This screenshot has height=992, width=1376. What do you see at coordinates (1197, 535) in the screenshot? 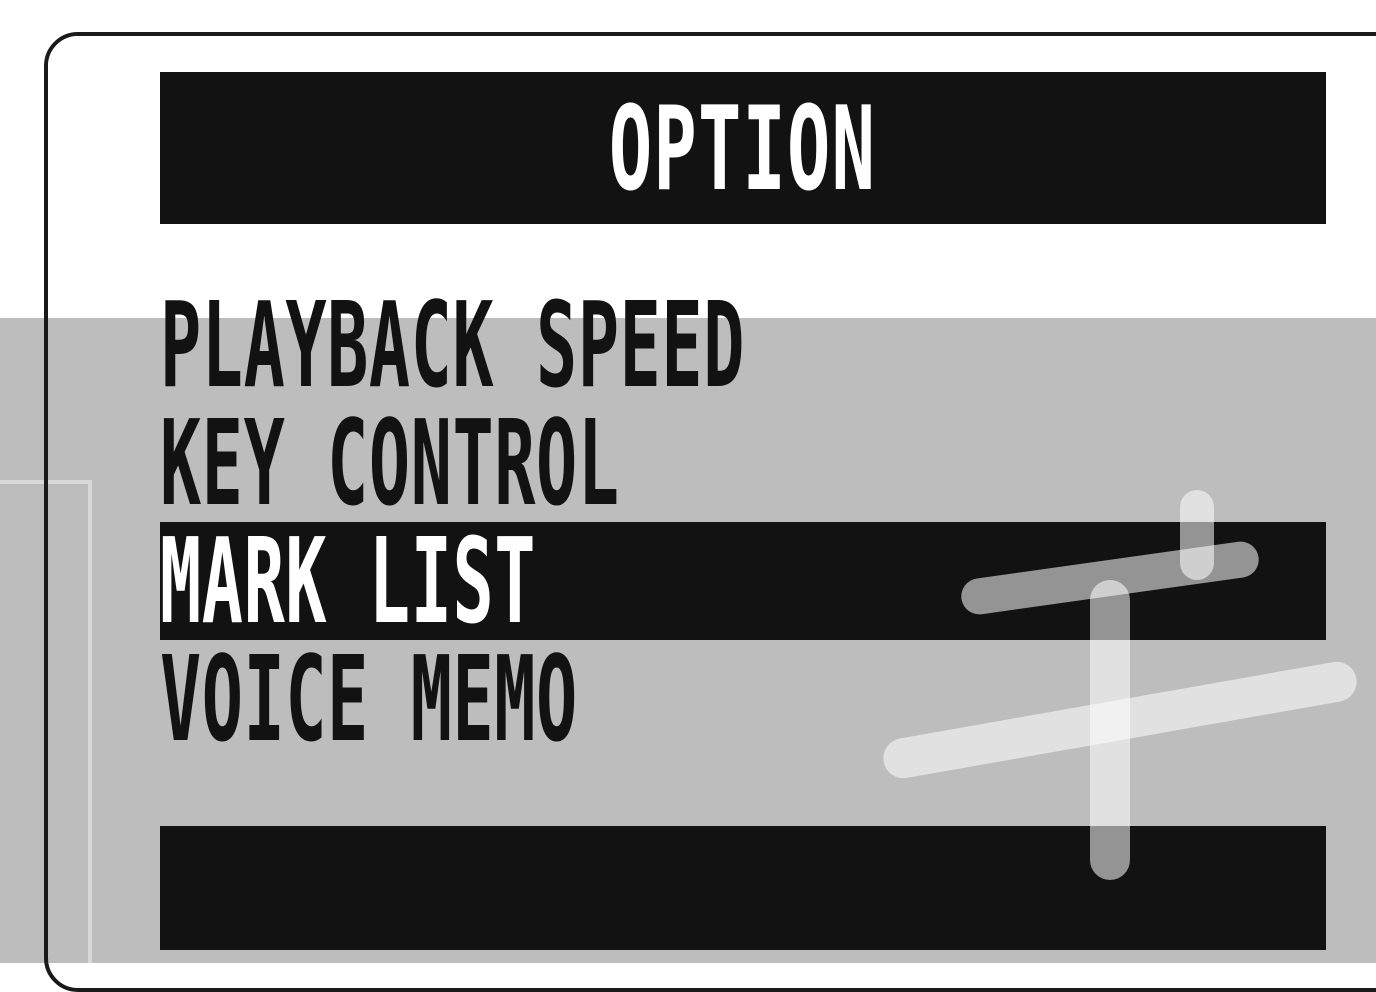
I see `watermark-stroke` at bounding box center [1197, 535].